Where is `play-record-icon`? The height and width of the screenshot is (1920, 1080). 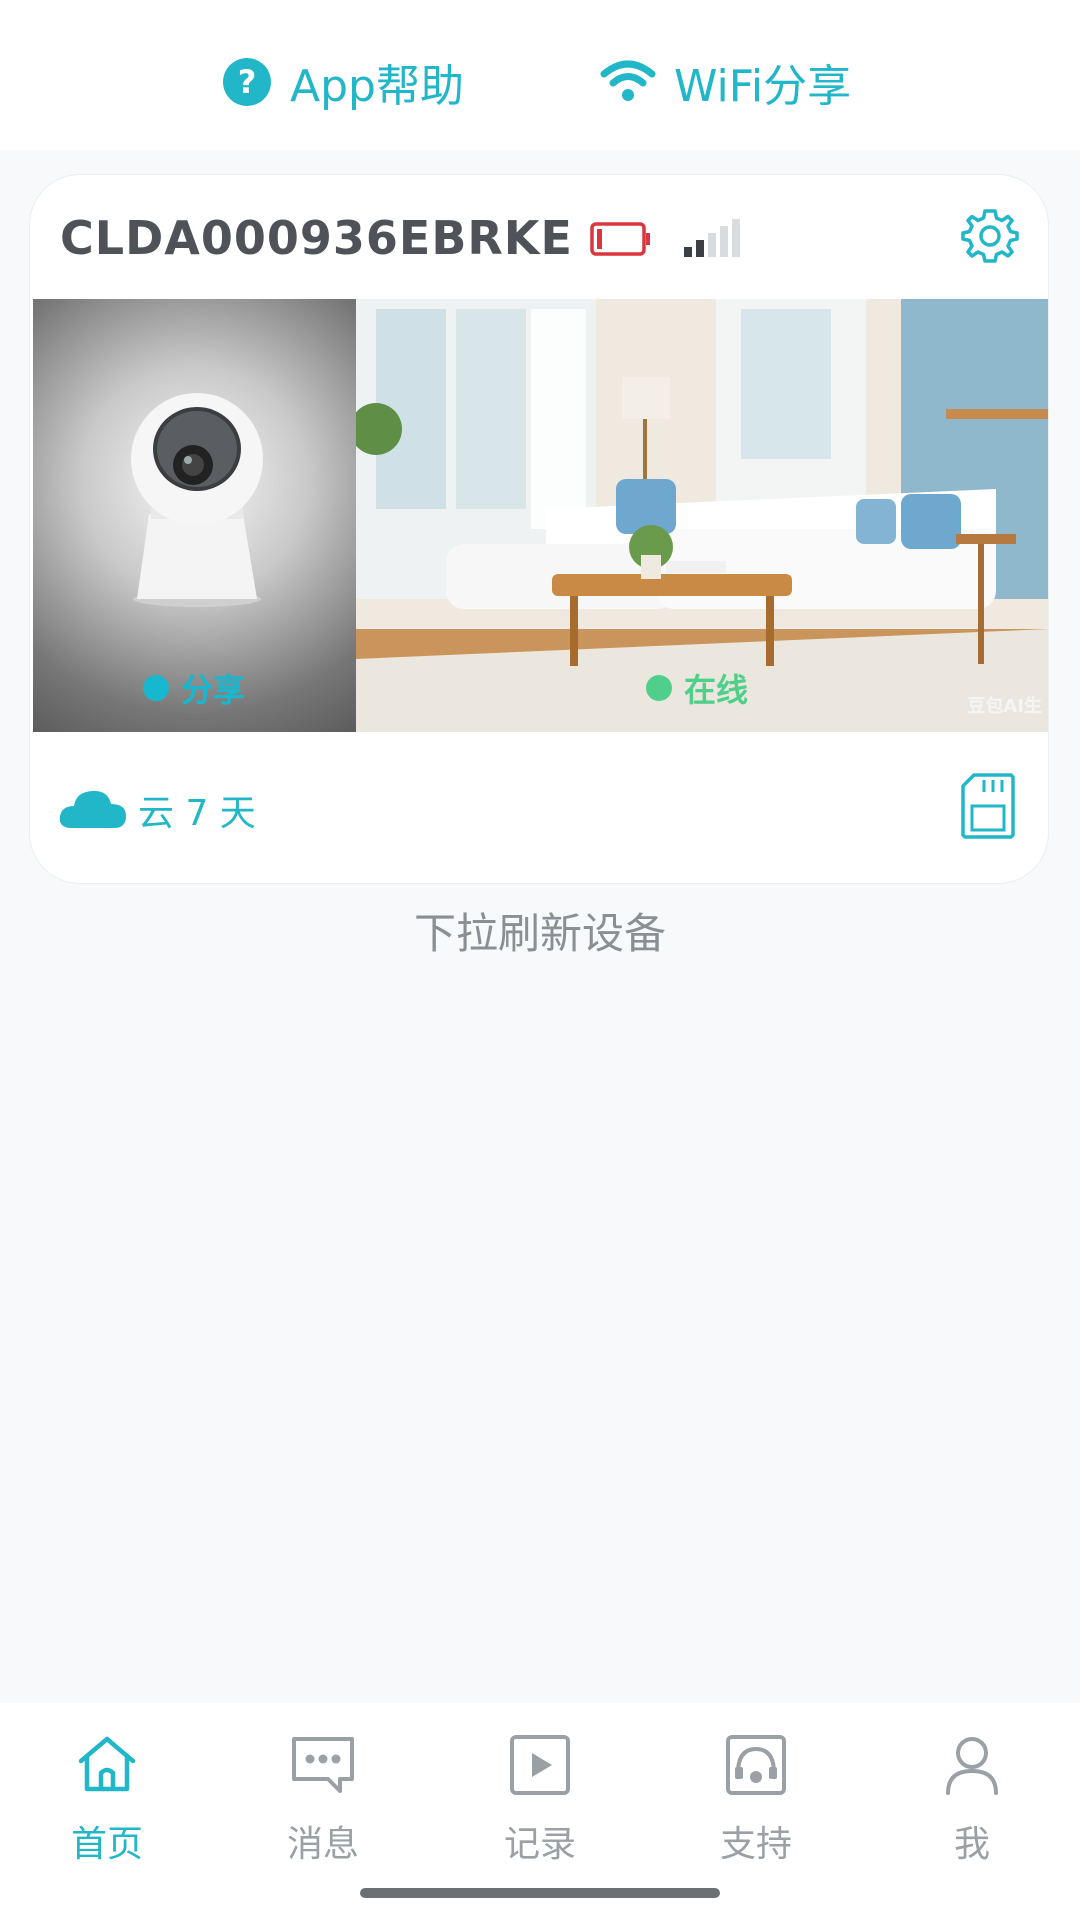
play-record-icon is located at coordinates (540, 1765).